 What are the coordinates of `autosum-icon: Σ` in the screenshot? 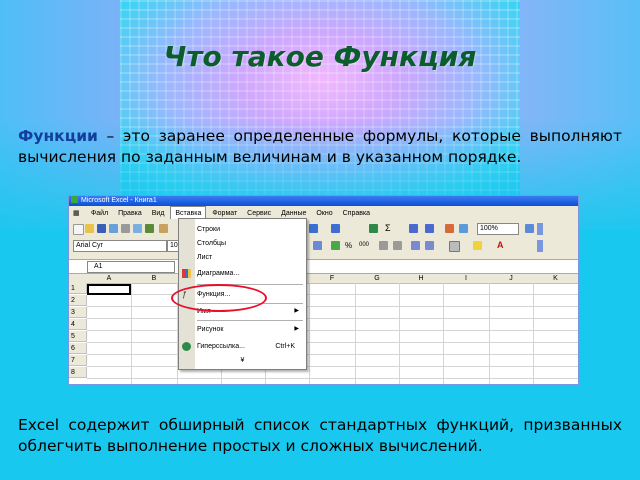 It's located at (389, 228).